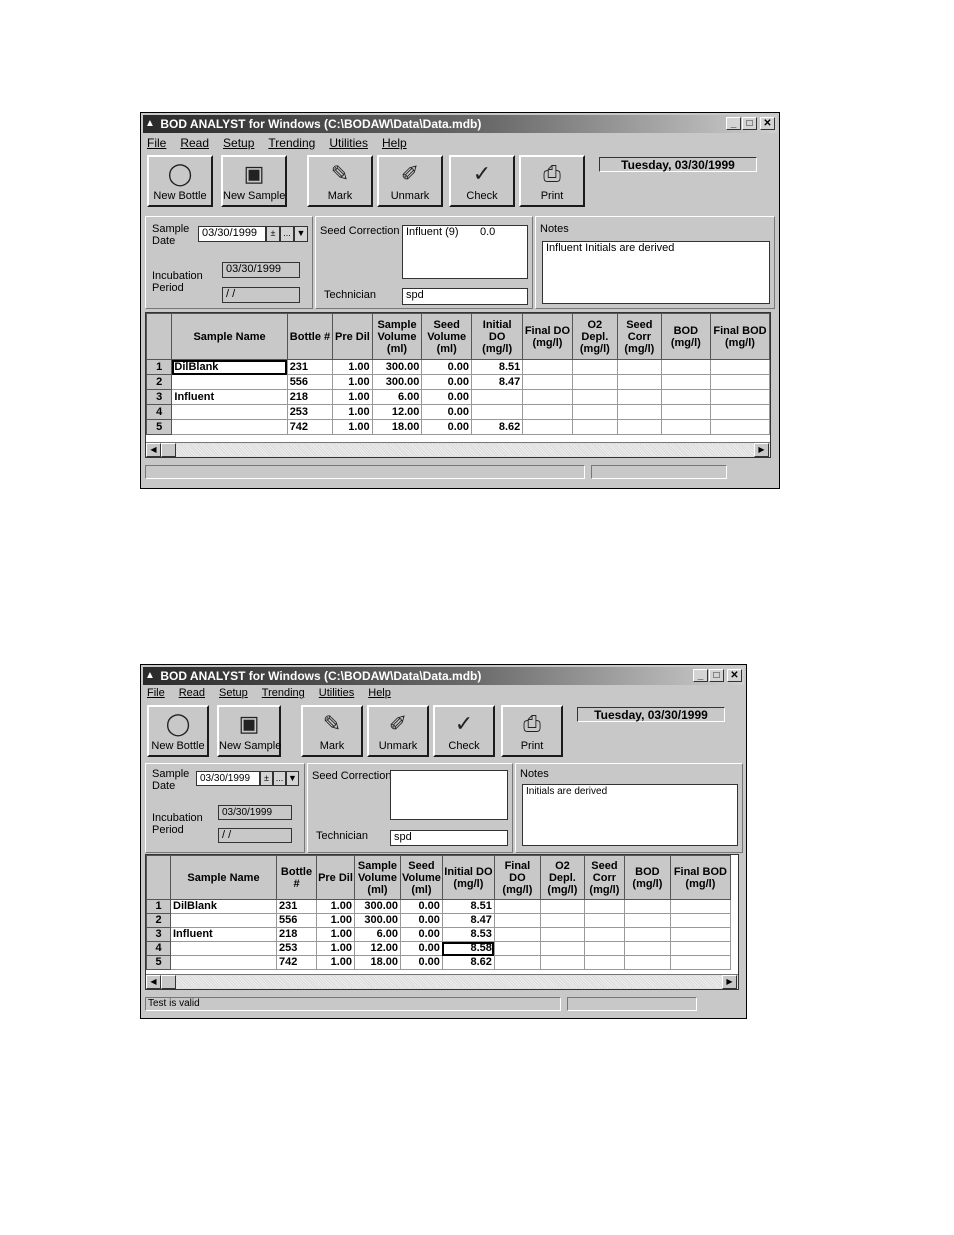 Image resolution: width=954 pixels, height=1235 pixels. What do you see at coordinates (292, 778) in the screenshot?
I see `date-dropdown-button: ▼` at bounding box center [292, 778].